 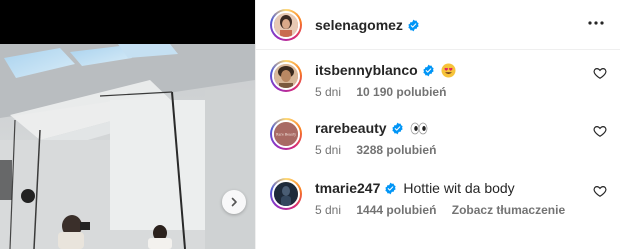 I want to click on chevron-right-icon, so click(x=234, y=202).